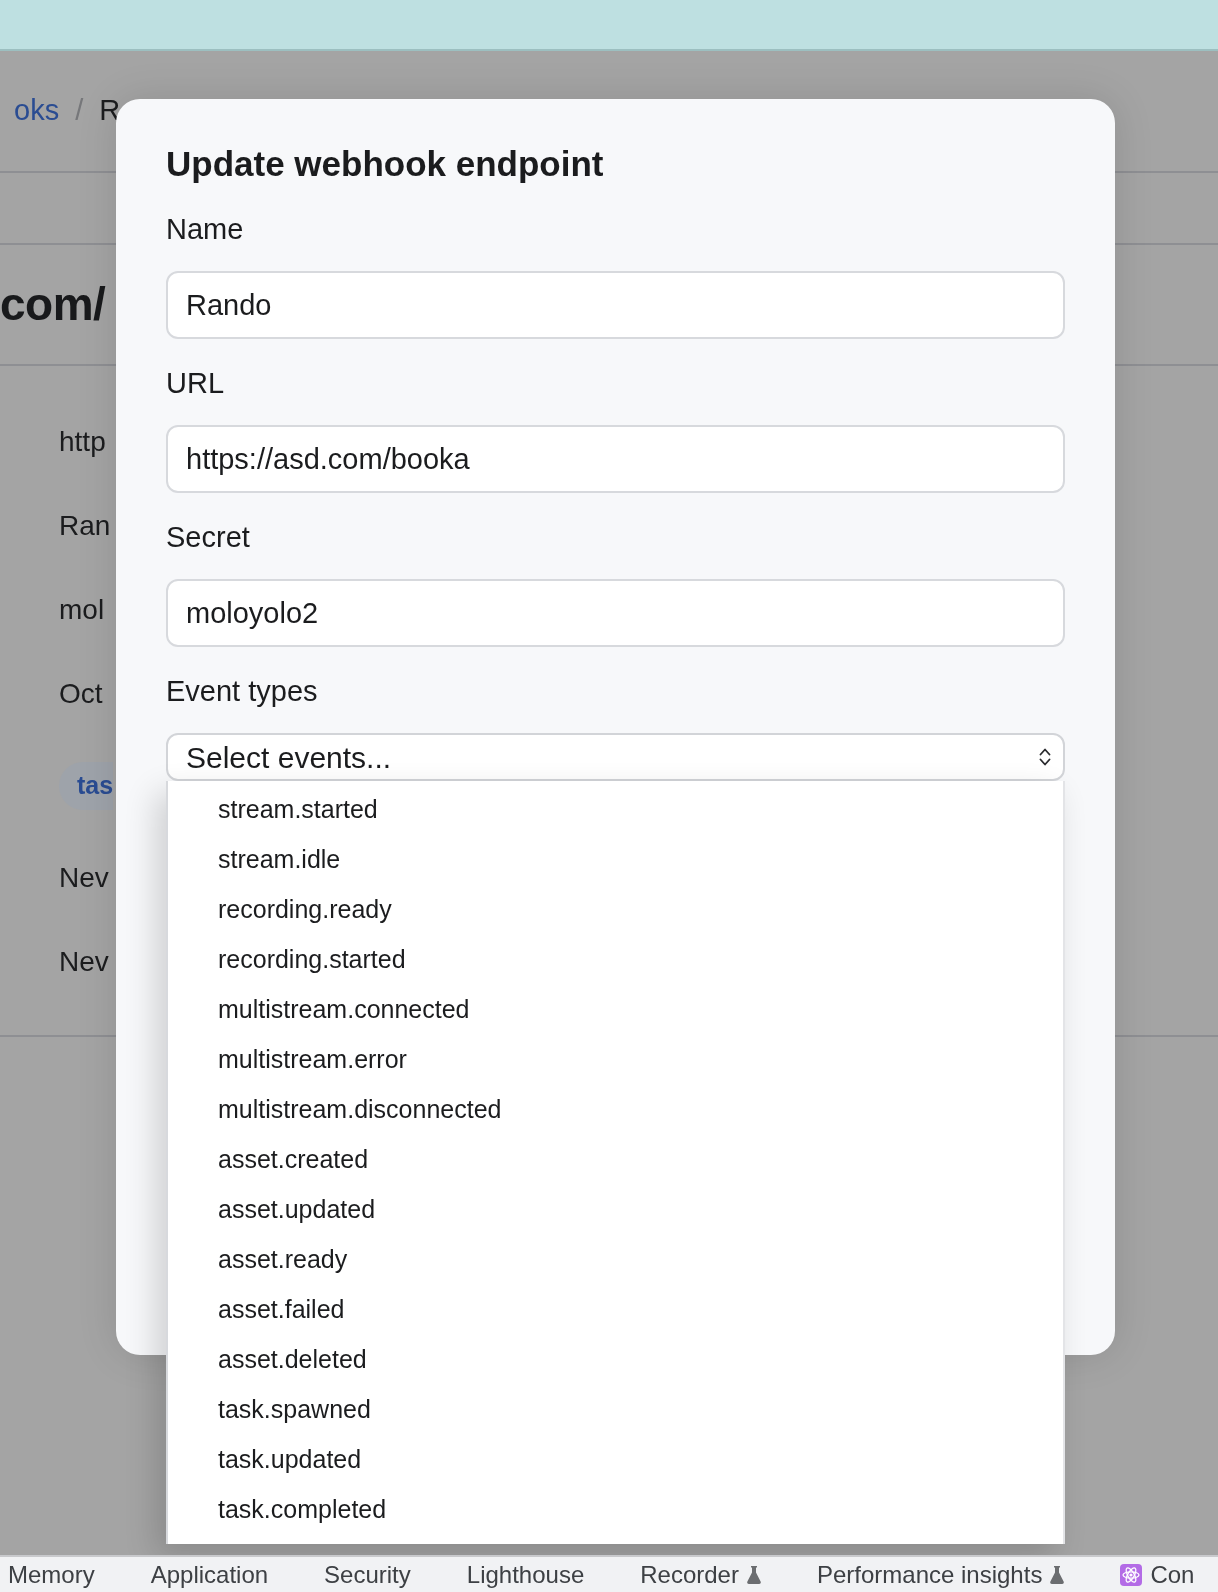  I want to click on devtools-tab: Security, so click(367, 1574).